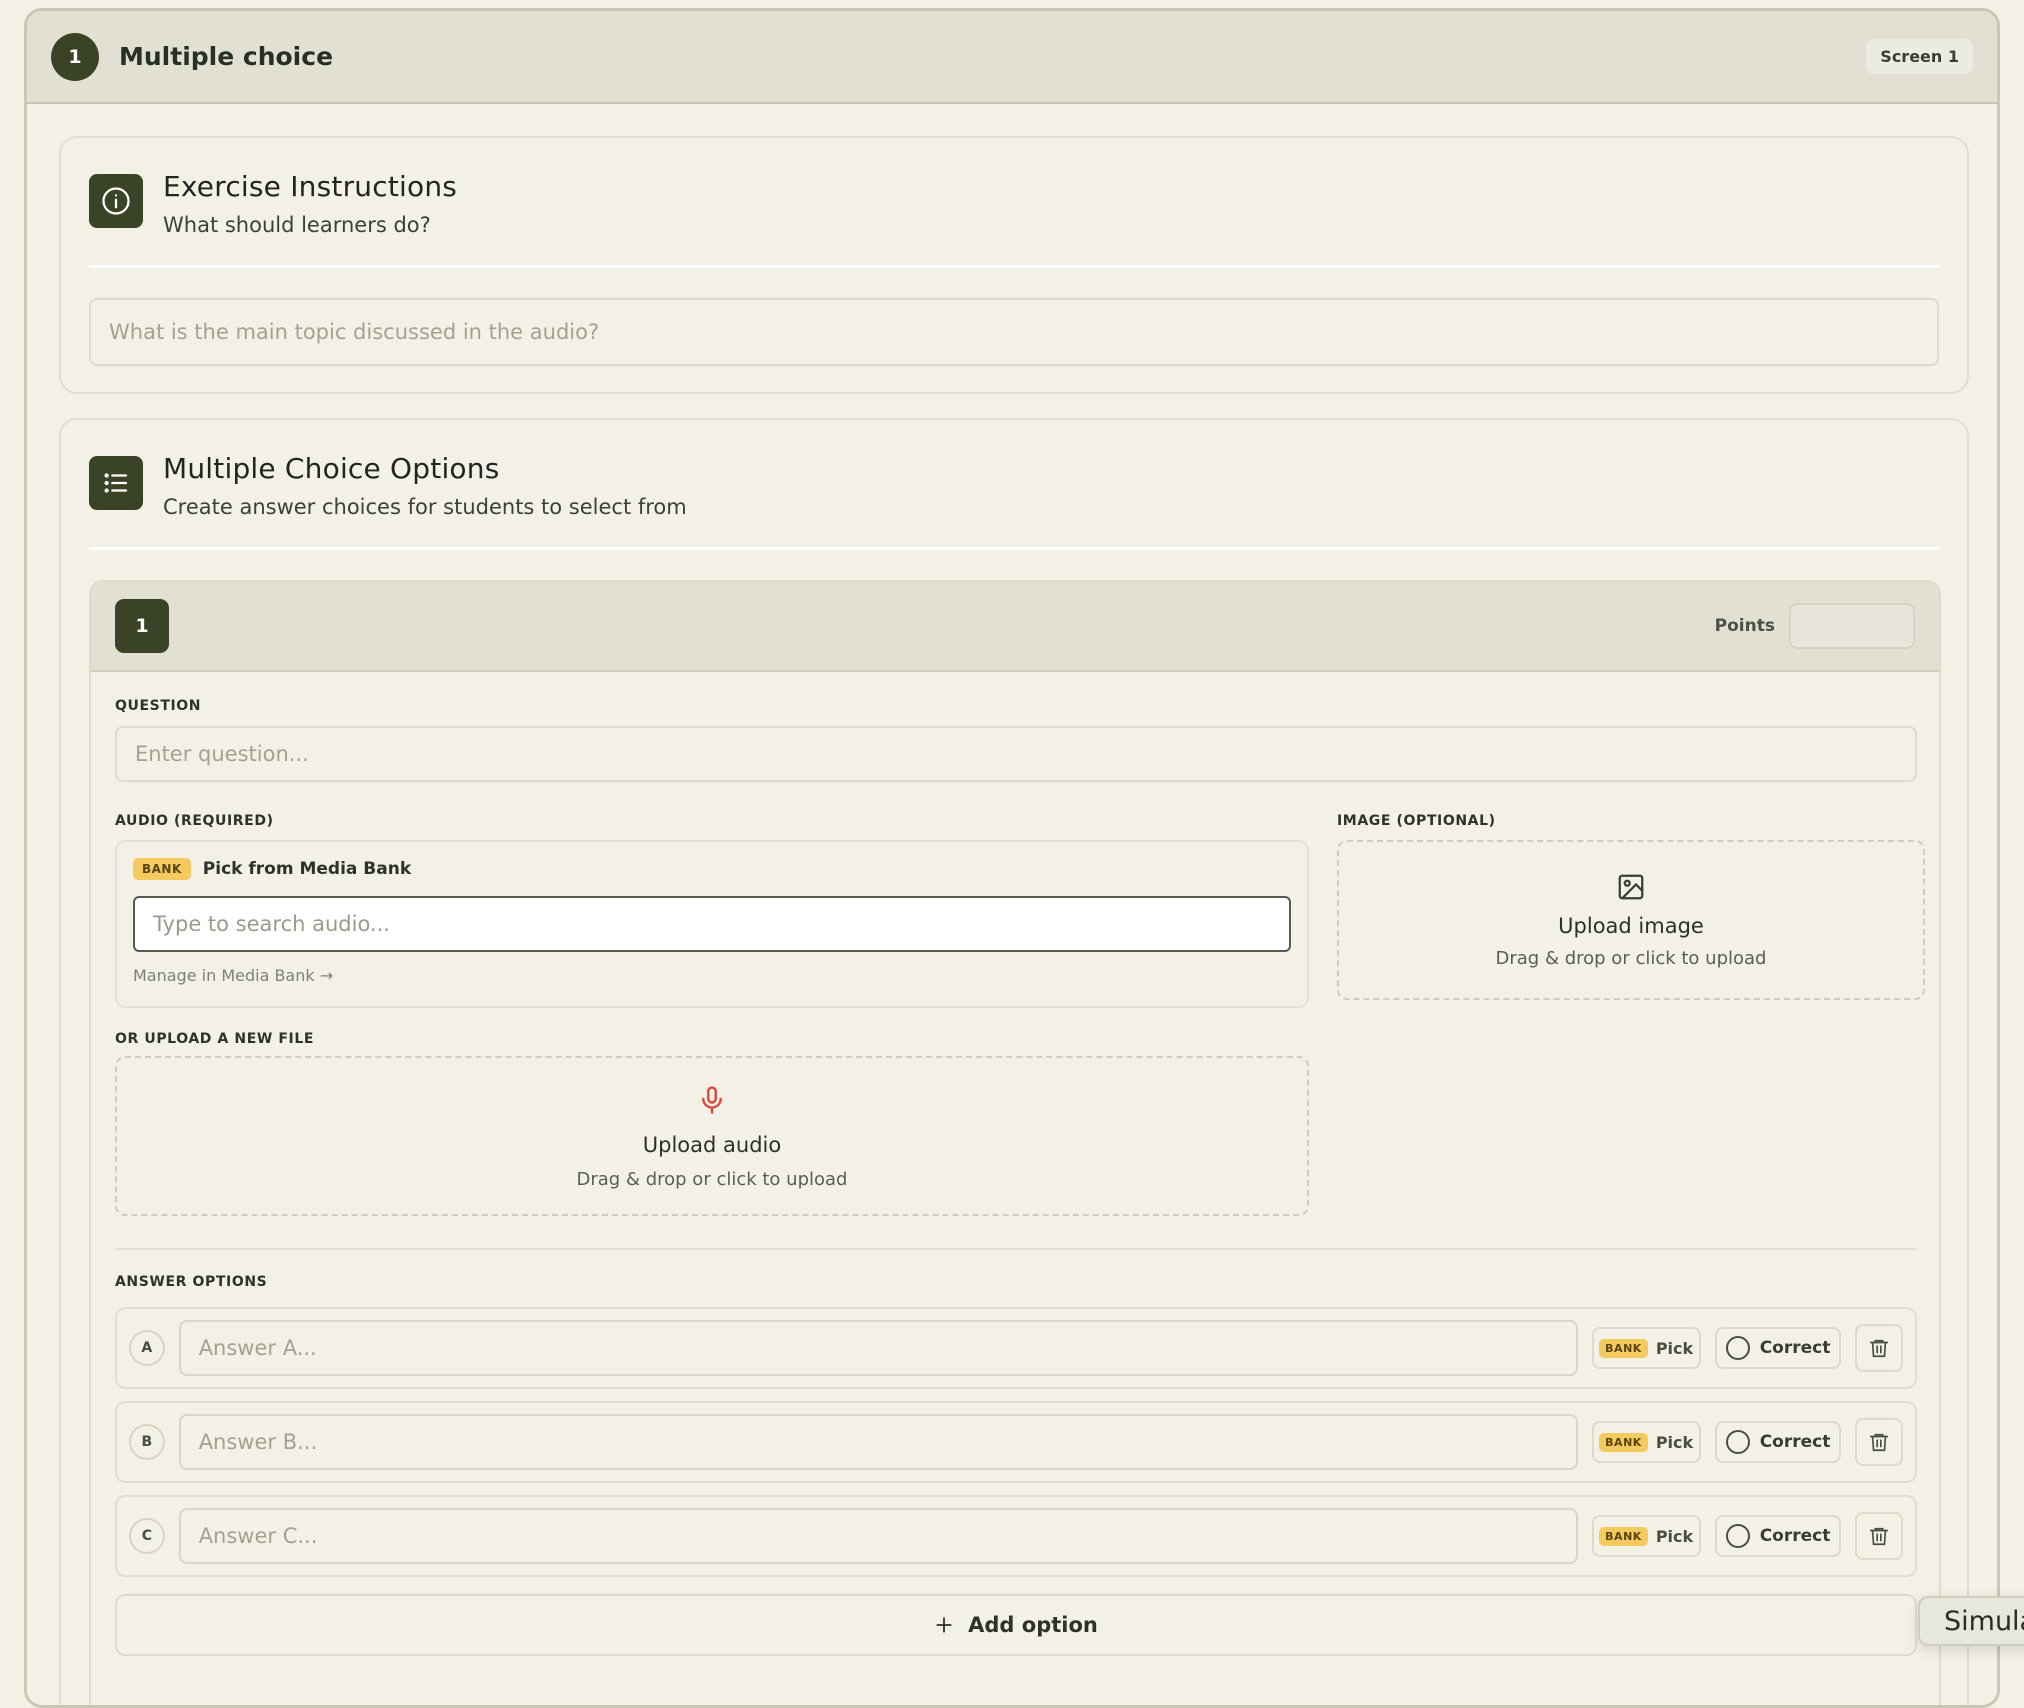 The image size is (2024, 1708). Describe the element at coordinates (310, 186) in the screenshot. I see `instructions-title: Exercise Instructions` at that location.